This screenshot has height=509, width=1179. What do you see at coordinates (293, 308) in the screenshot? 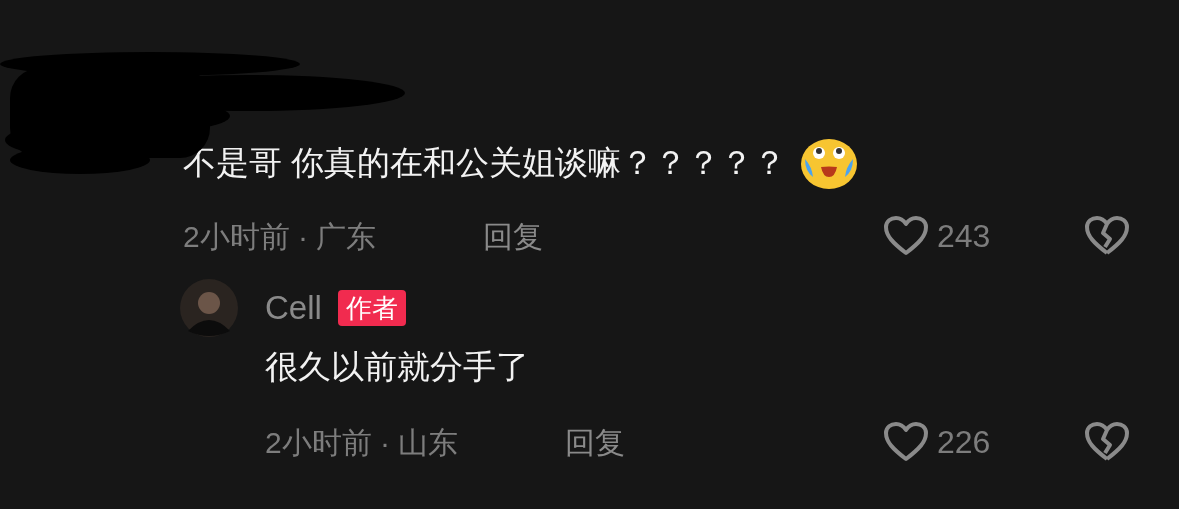
I see `author-name: Cell` at bounding box center [293, 308].